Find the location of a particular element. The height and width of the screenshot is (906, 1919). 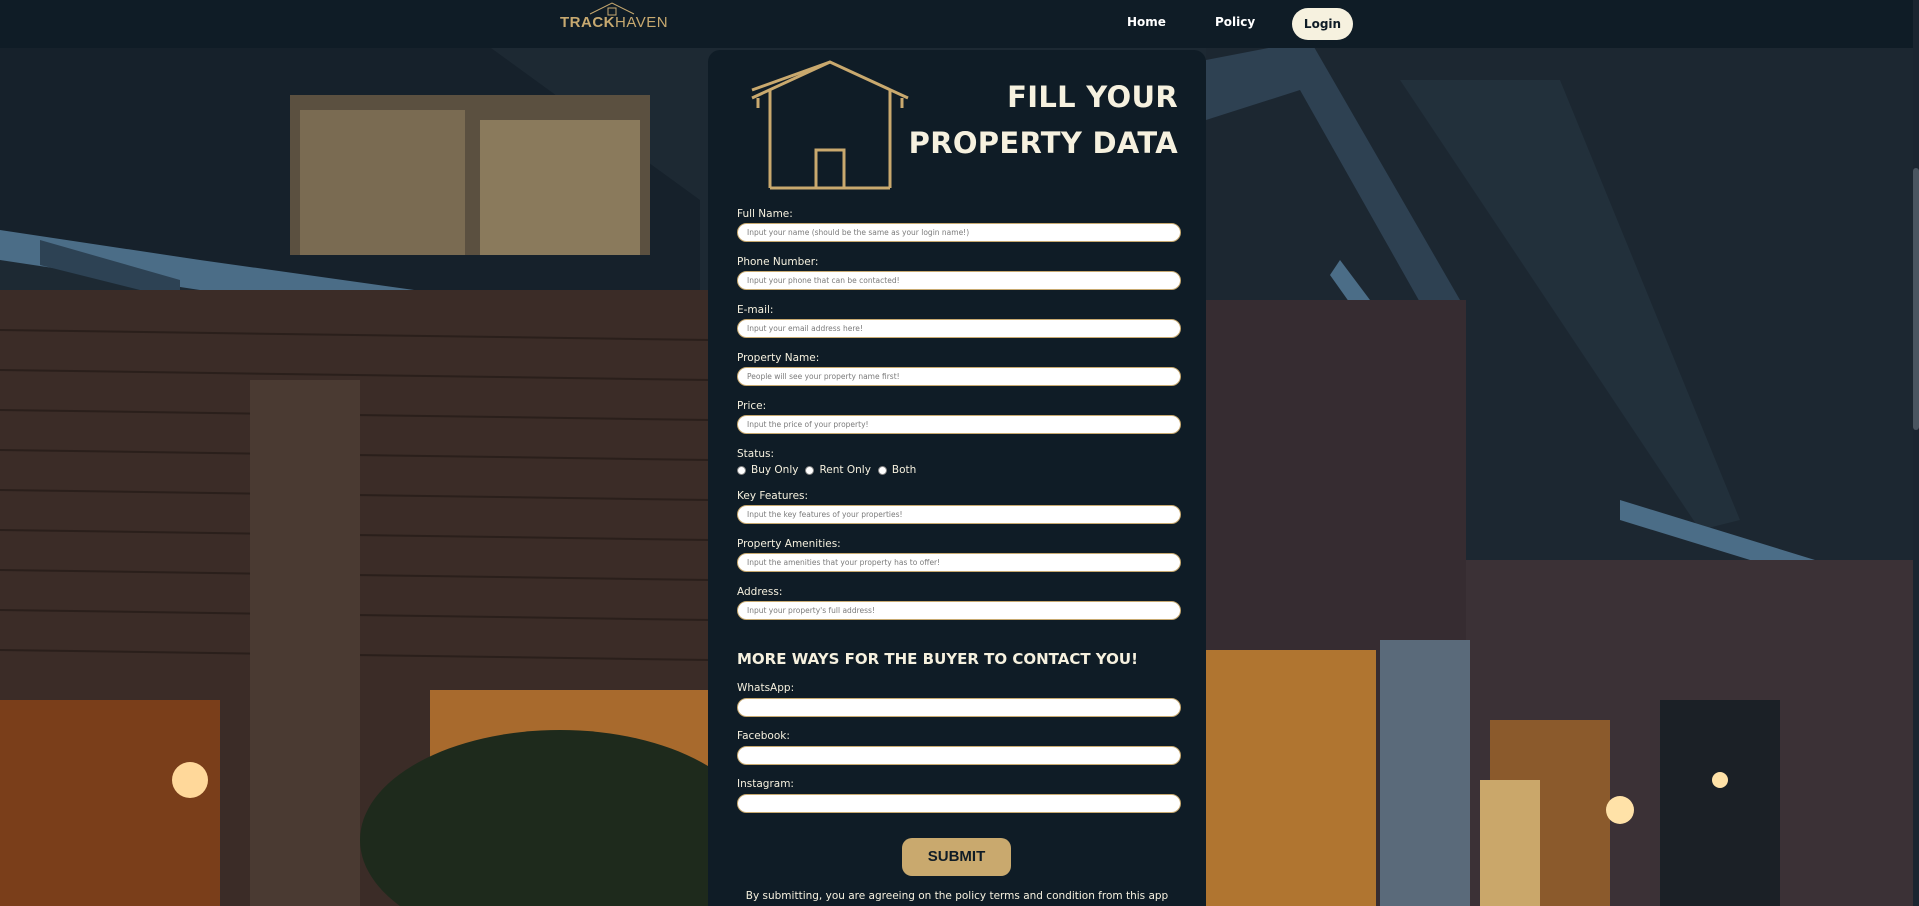

instagram-input is located at coordinates (959, 803).